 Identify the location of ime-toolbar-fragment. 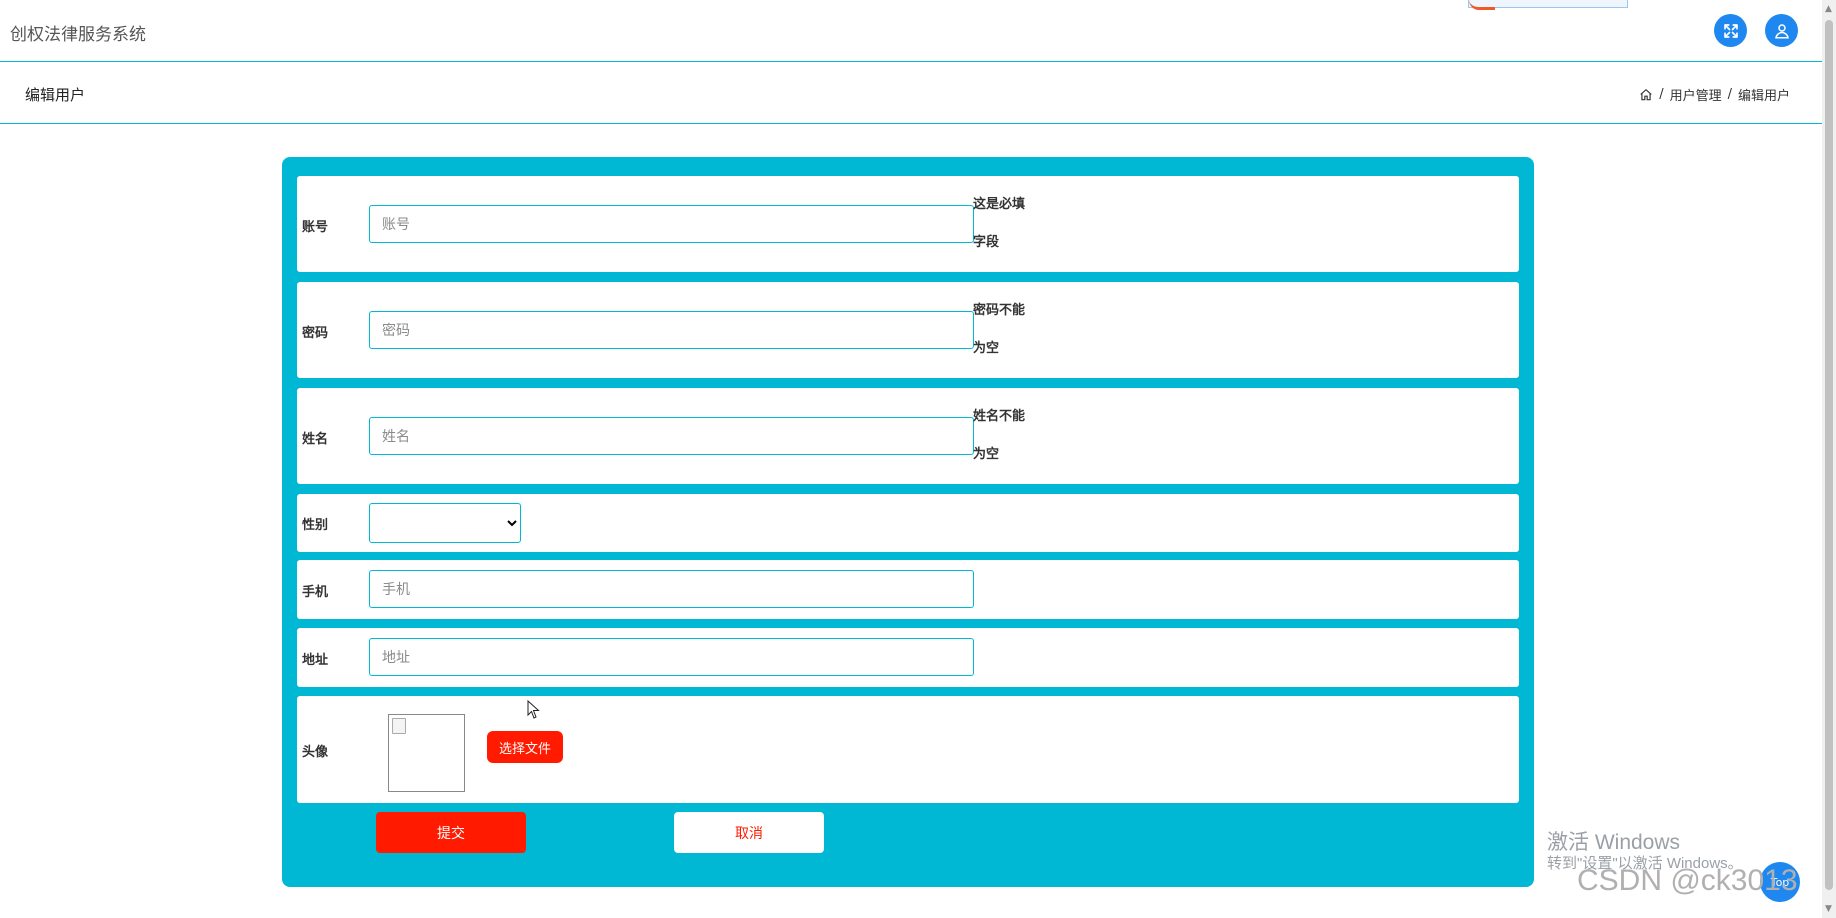
(1548, 5).